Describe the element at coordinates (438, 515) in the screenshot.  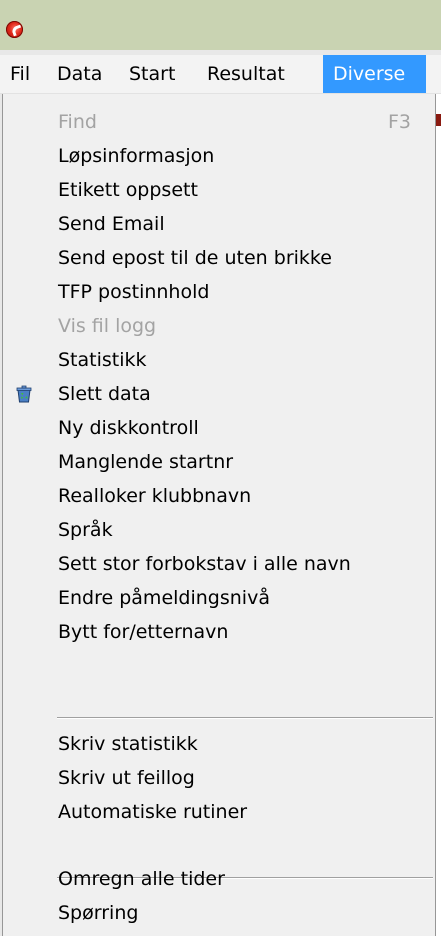
I see `background-window-edge` at that location.